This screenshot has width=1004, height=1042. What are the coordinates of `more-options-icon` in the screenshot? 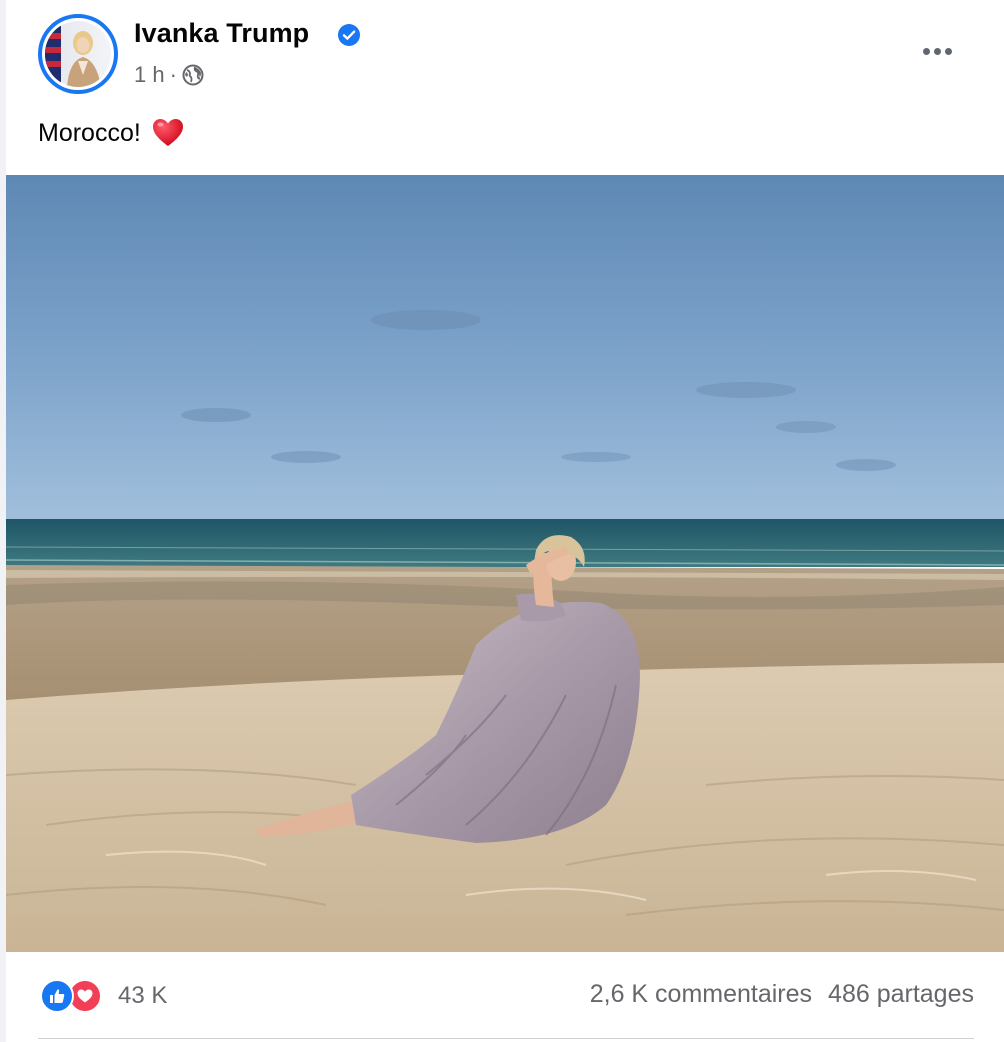 It's located at (937, 51).